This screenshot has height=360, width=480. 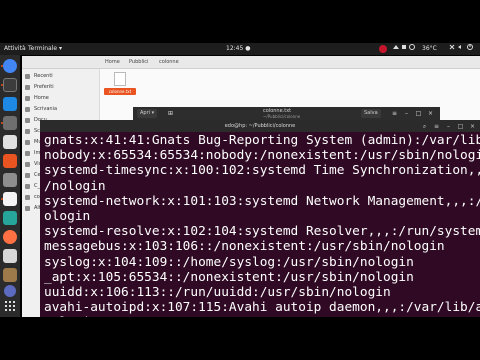 What do you see at coordinates (170, 113) in the screenshot?
I see `new-tab-icon: ⊞` at bounding box center [170, 113].